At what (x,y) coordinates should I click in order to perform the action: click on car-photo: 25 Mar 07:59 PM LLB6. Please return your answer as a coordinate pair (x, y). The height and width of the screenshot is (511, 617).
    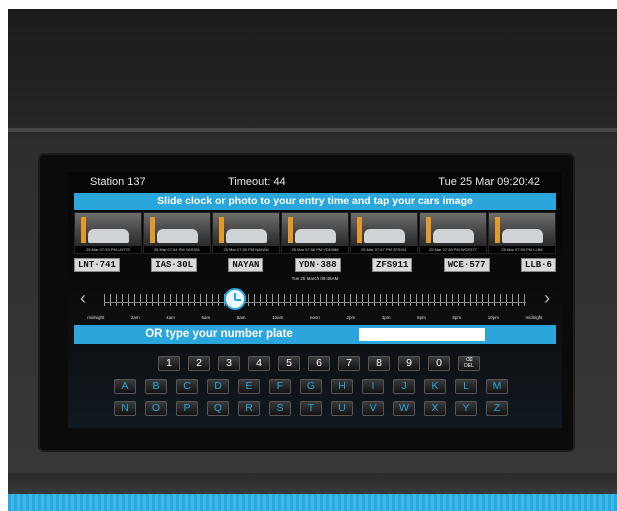
    Looking at the image, I should click on (522, 233).